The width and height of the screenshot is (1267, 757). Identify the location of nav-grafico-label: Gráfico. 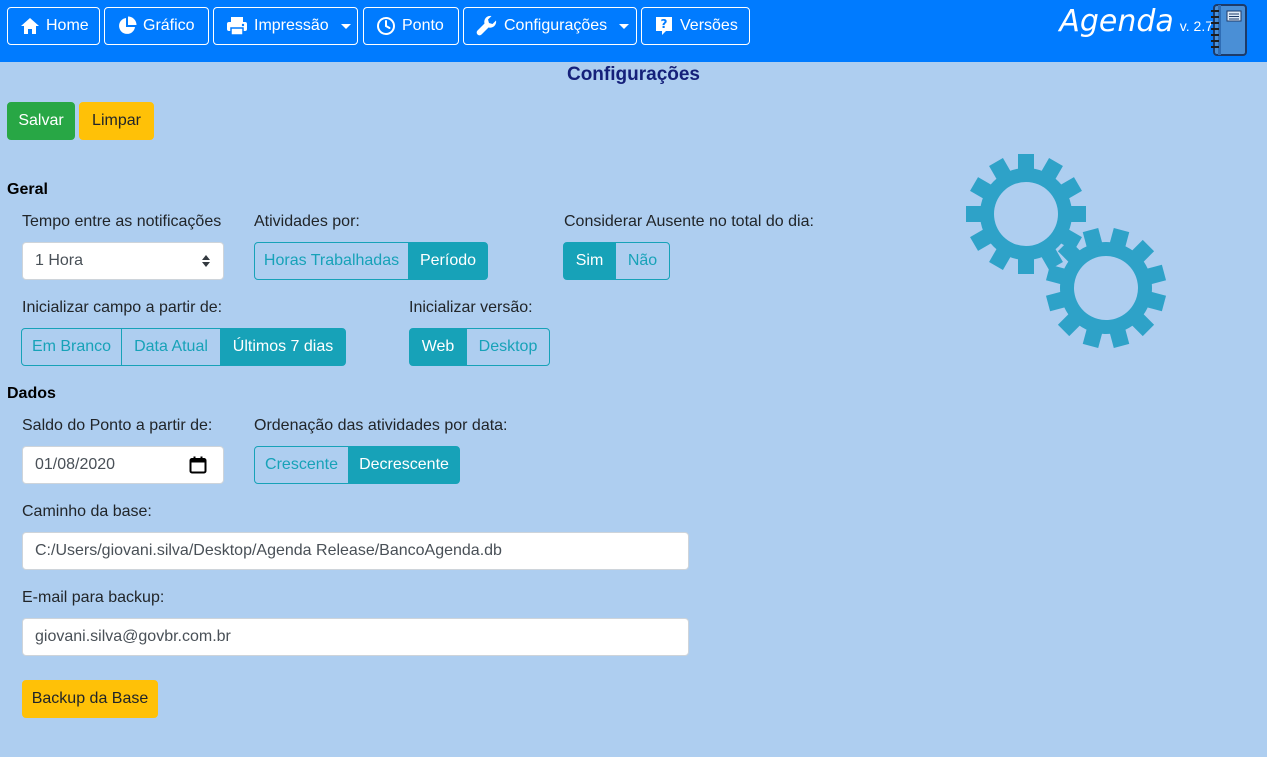
(169, 25).